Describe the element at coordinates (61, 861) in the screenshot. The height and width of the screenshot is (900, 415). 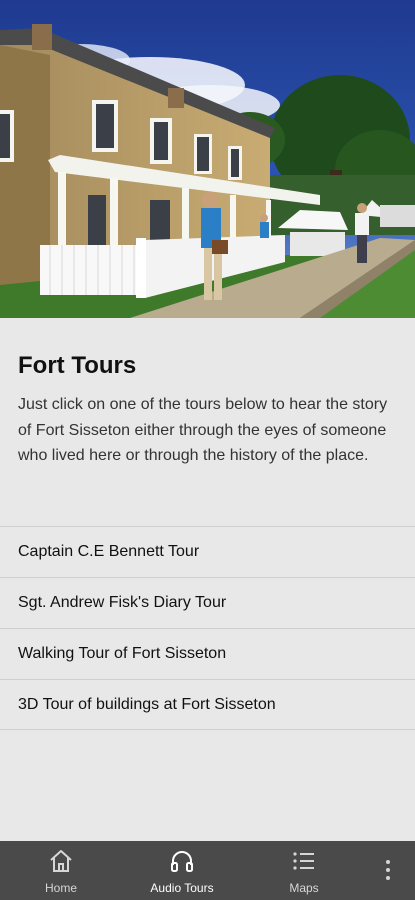
I see `home-icon` at that location.